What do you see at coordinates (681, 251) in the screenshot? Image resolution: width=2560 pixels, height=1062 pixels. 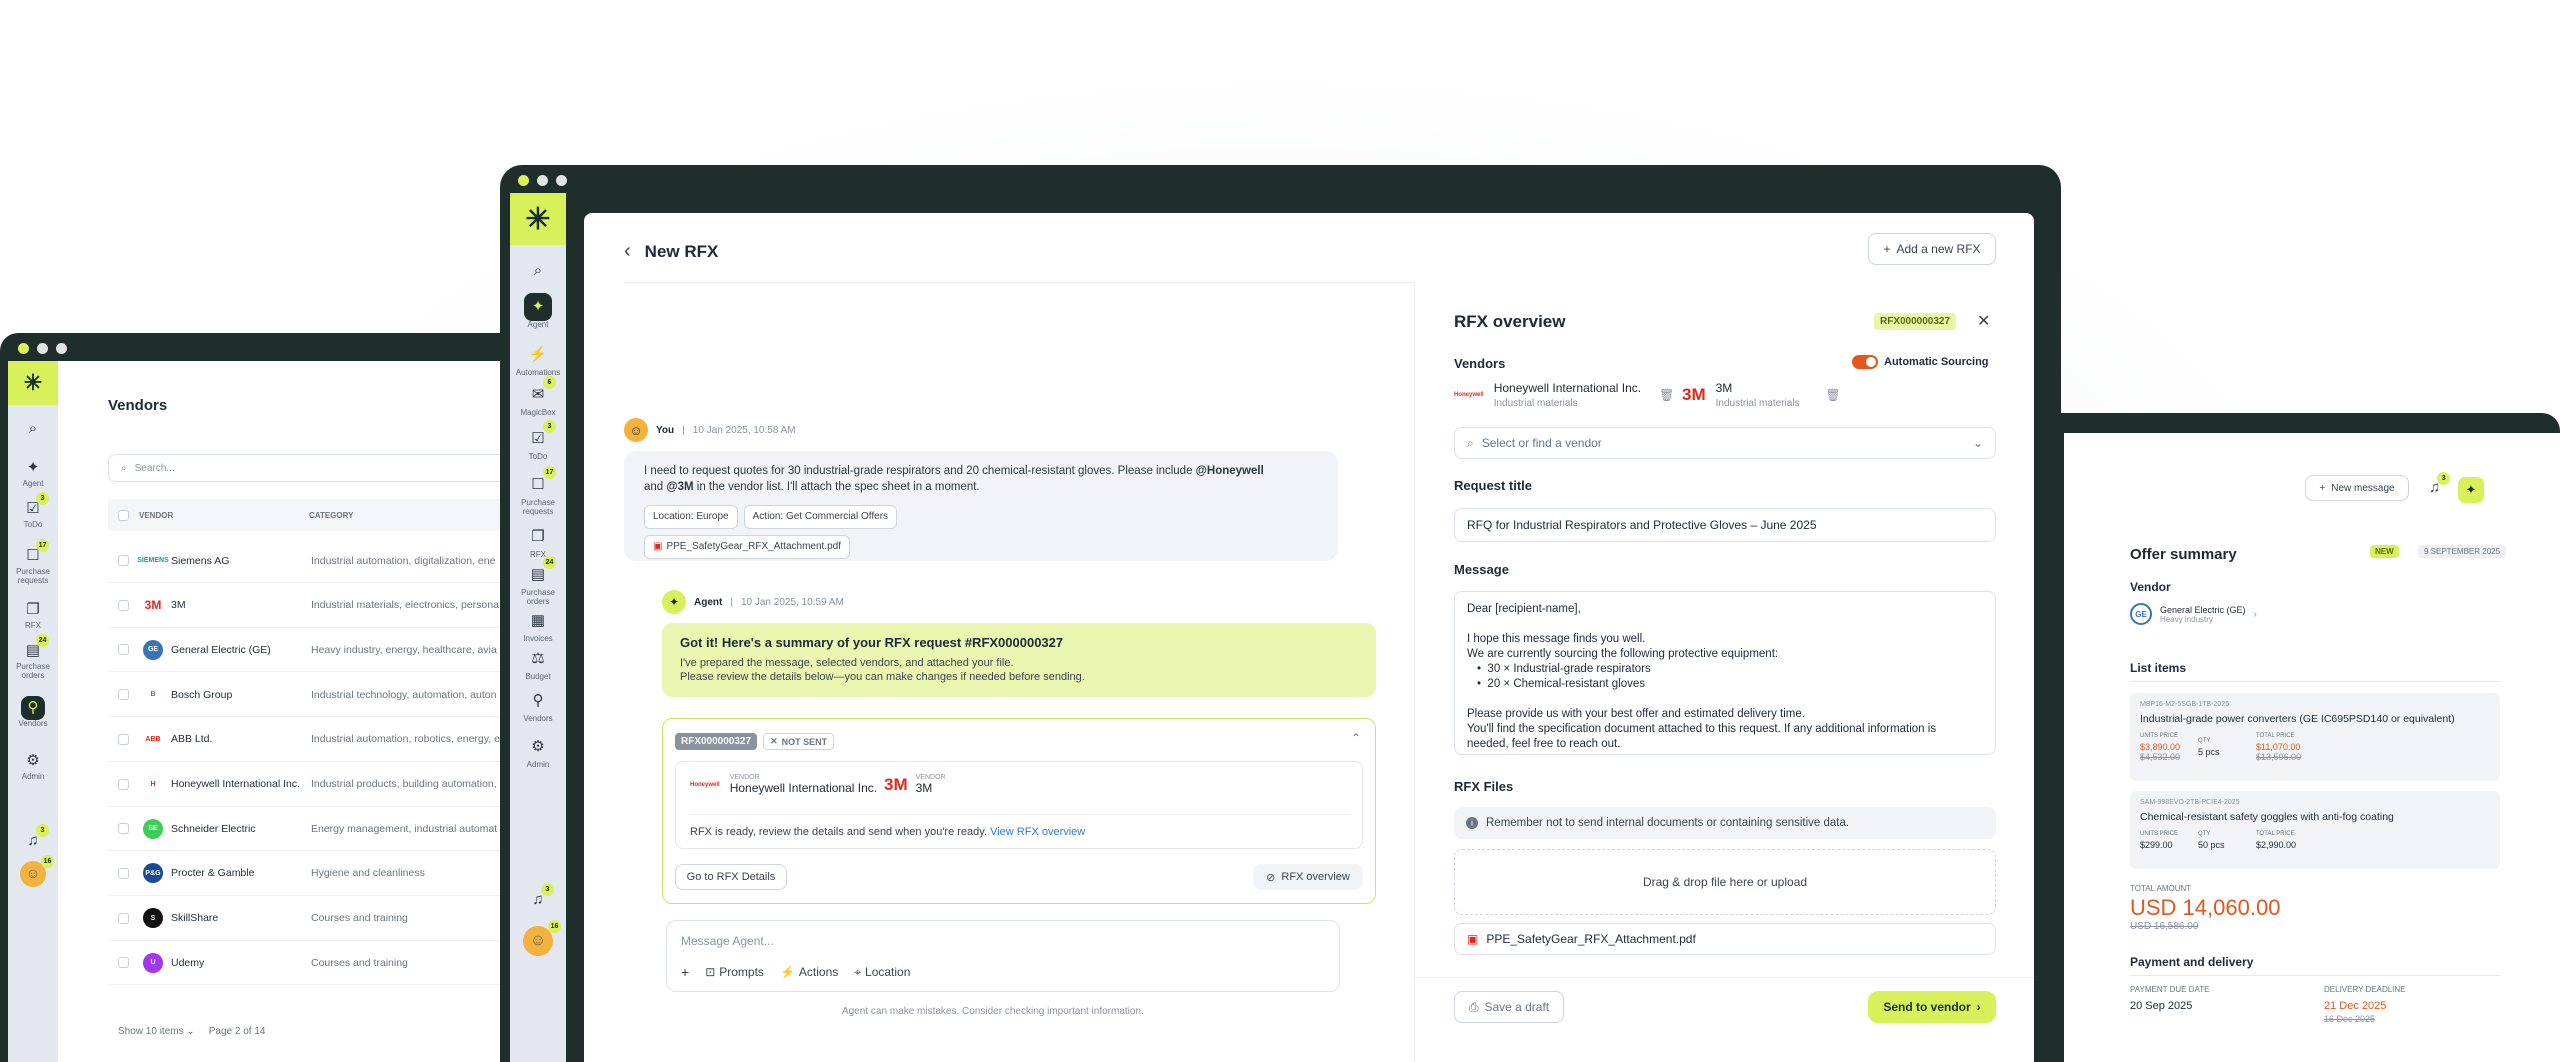 I see `page-title: New RFX` at bounding box center [681, 251].